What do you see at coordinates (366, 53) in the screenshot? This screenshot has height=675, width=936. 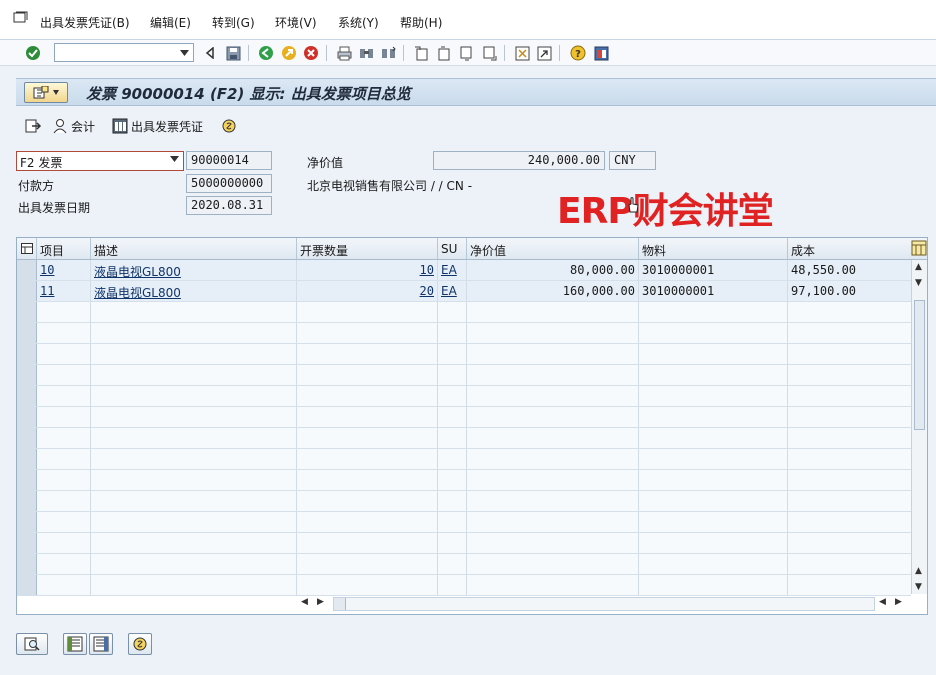 I see `find-icon` at bounding box center [366, 53].